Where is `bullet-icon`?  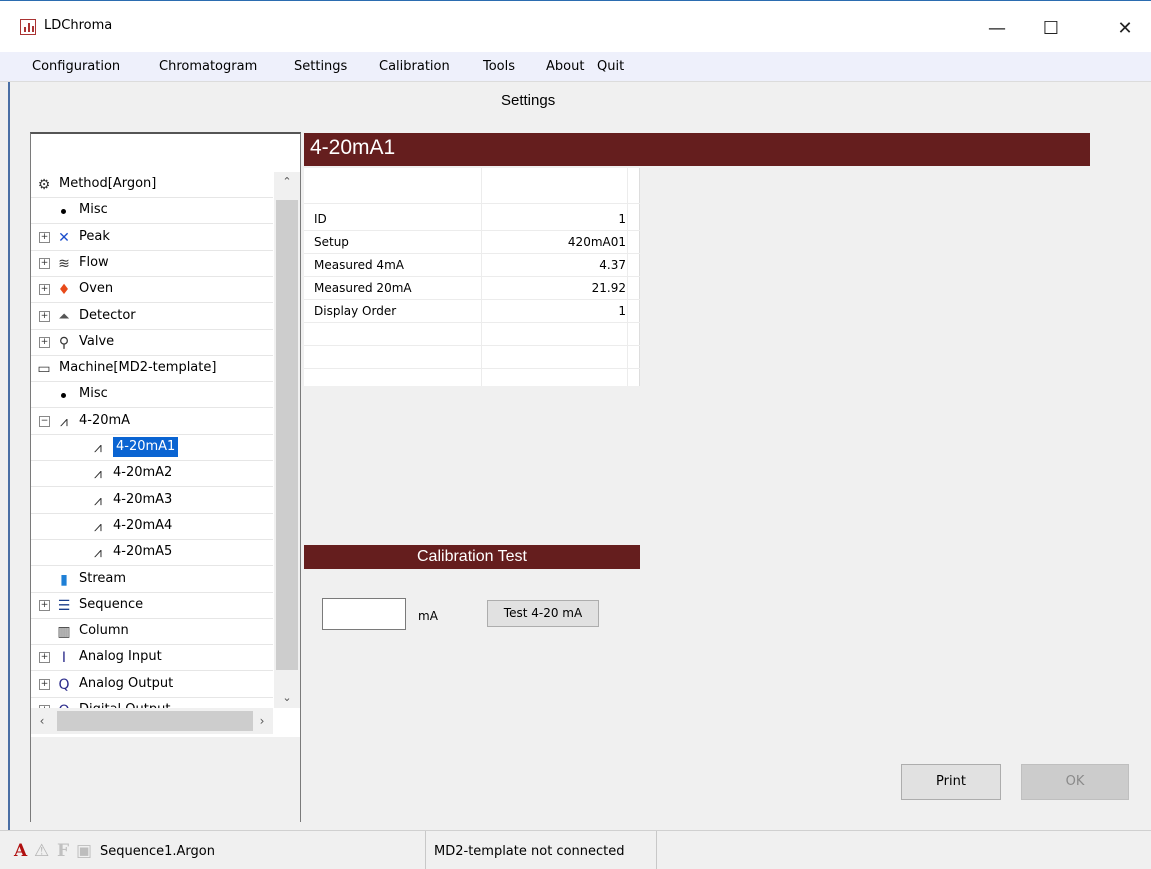
bullet-icon is located at coordinates (63, 395).